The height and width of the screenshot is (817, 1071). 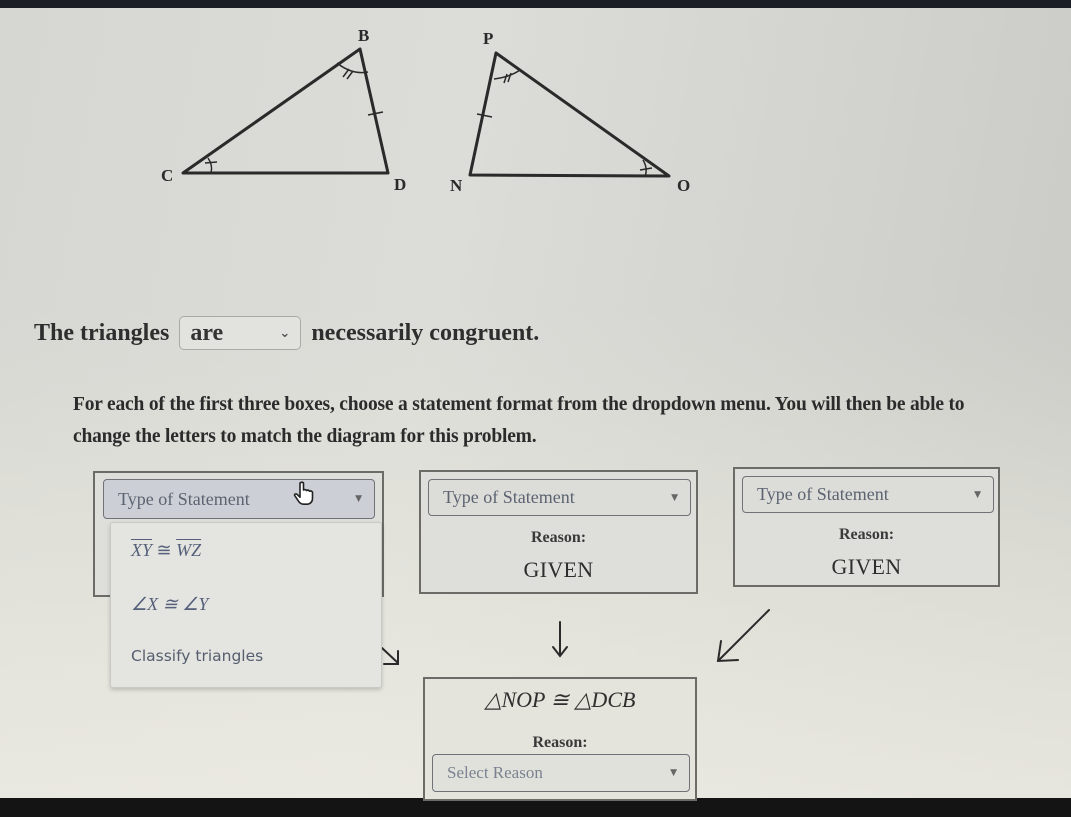 I want to click on arrow-icon-down-left, so click(x=743, y=636).